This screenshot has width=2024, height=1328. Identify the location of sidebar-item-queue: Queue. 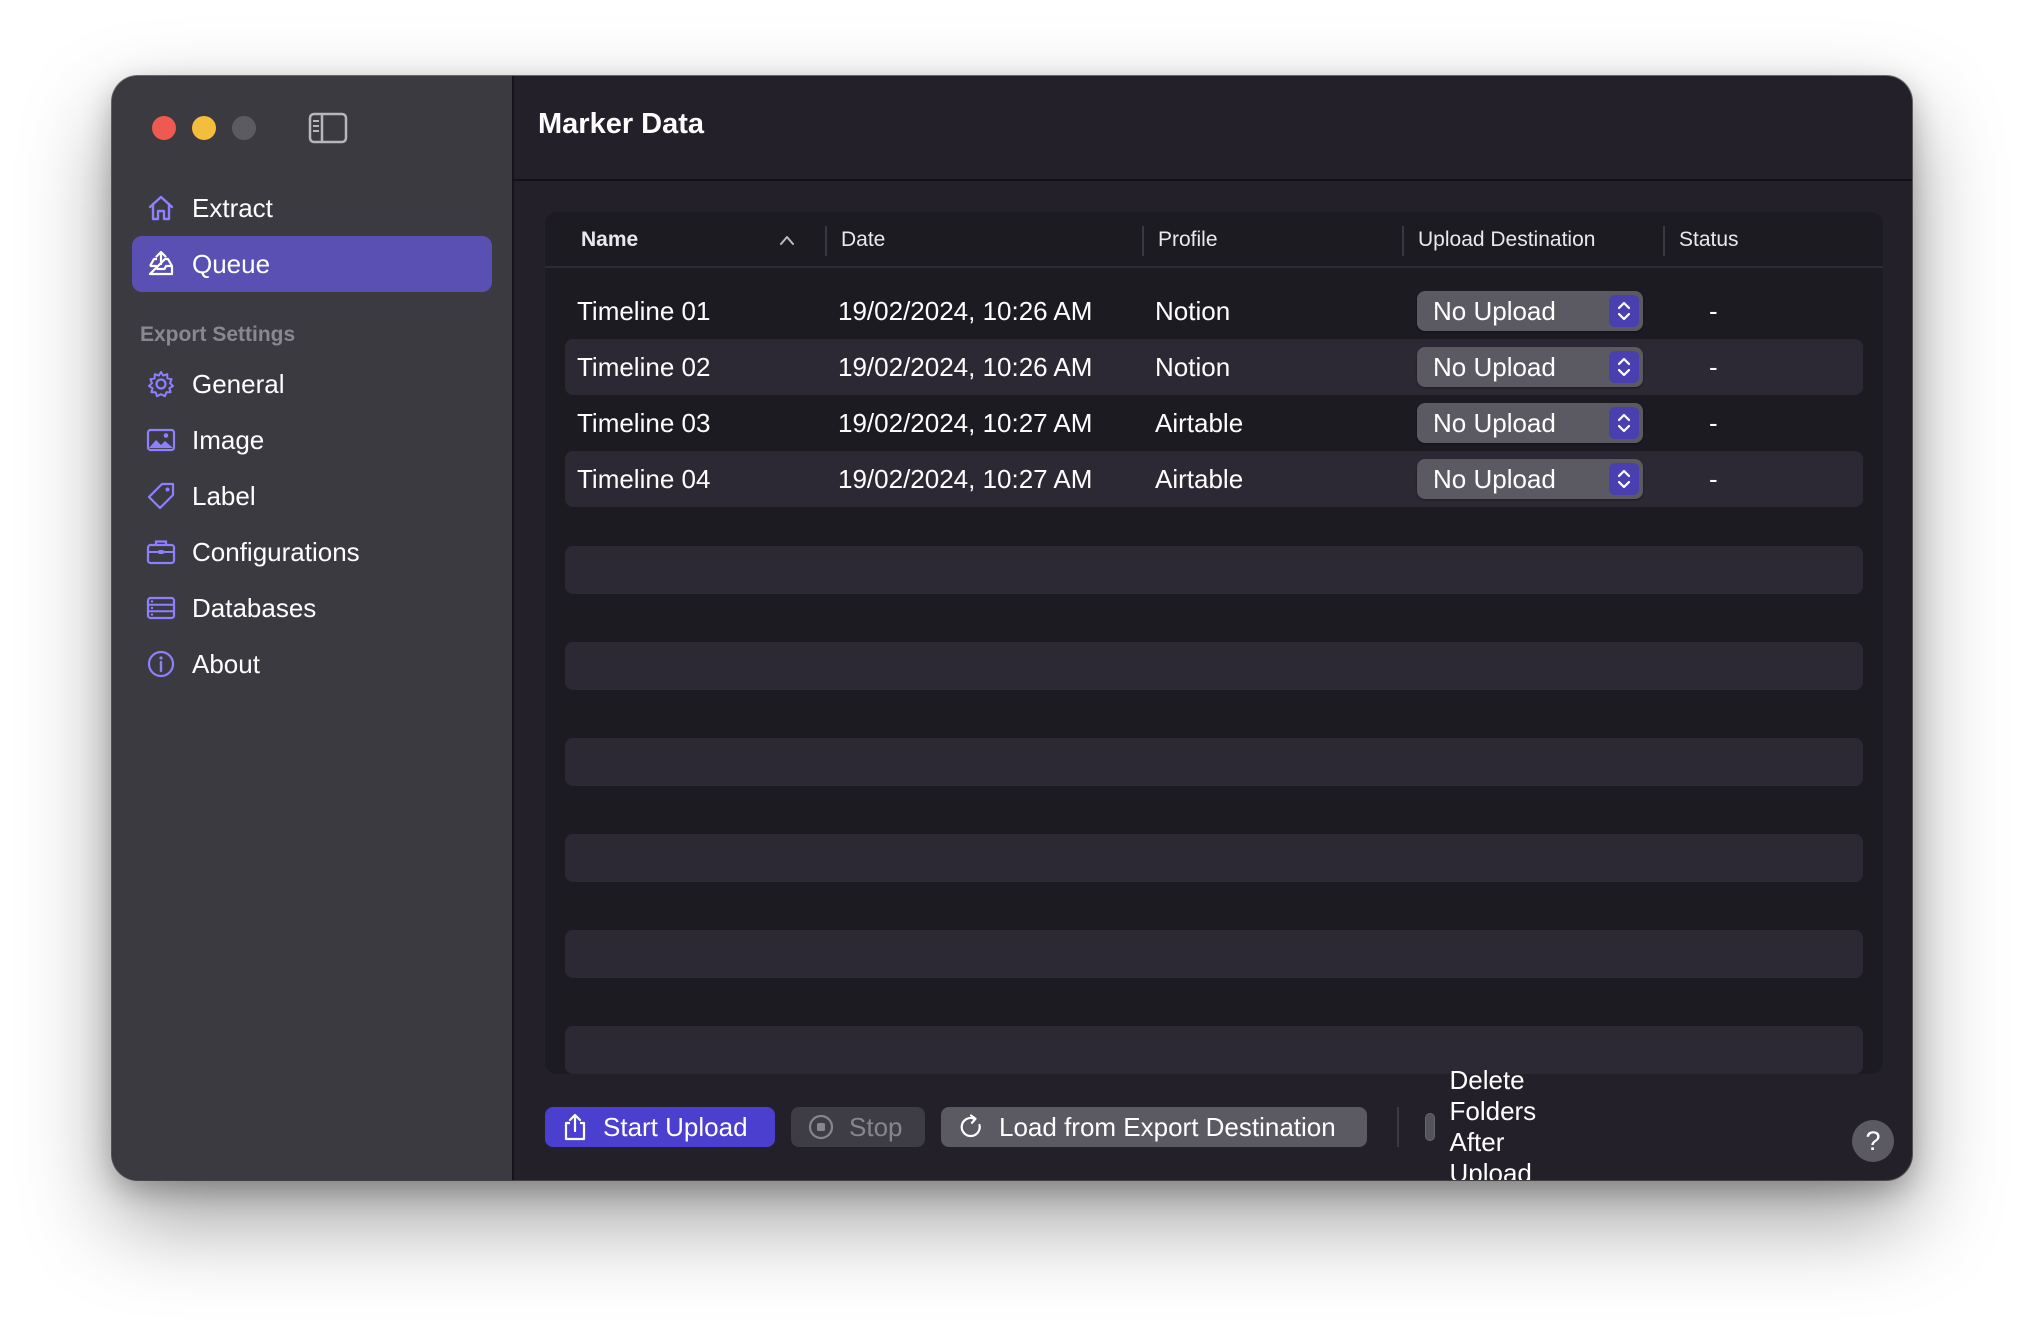
(312, 264).